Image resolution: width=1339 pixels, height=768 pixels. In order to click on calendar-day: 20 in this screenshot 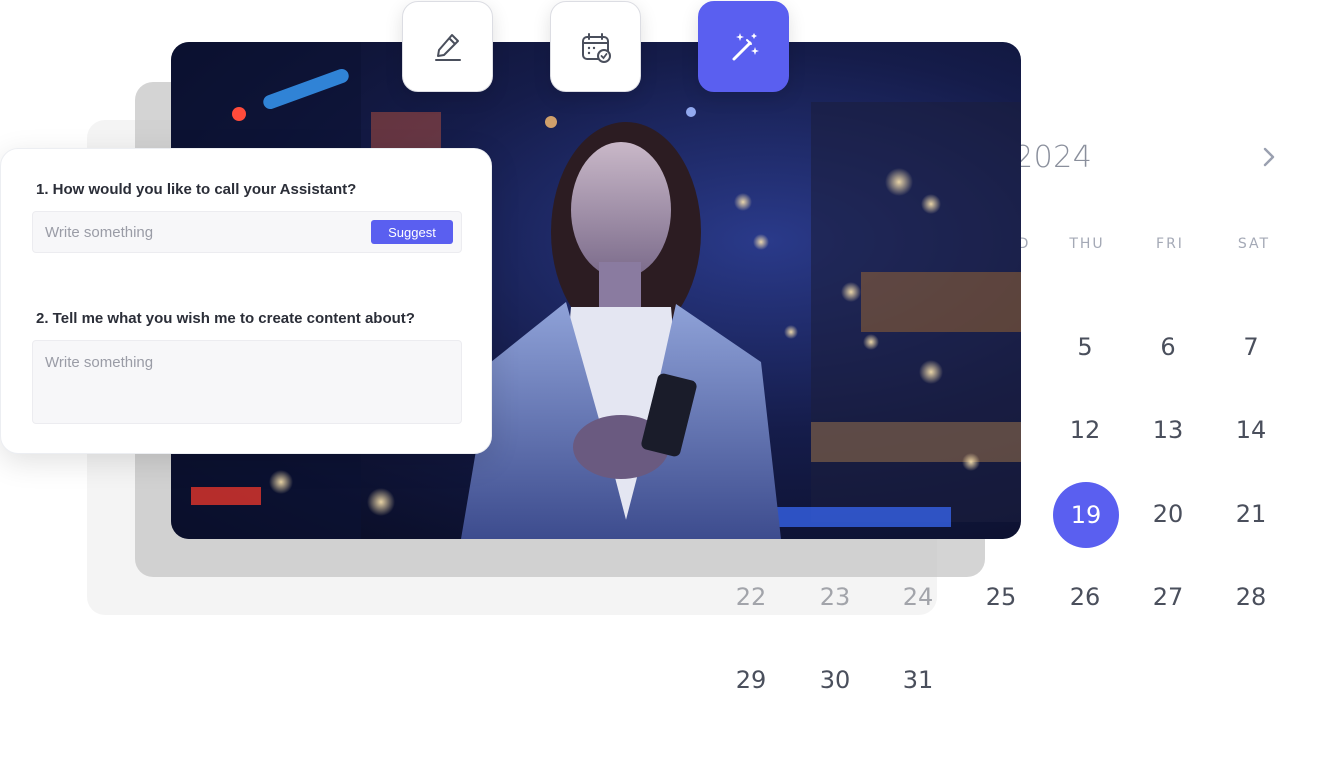, I will do `click(1168, 514)`.